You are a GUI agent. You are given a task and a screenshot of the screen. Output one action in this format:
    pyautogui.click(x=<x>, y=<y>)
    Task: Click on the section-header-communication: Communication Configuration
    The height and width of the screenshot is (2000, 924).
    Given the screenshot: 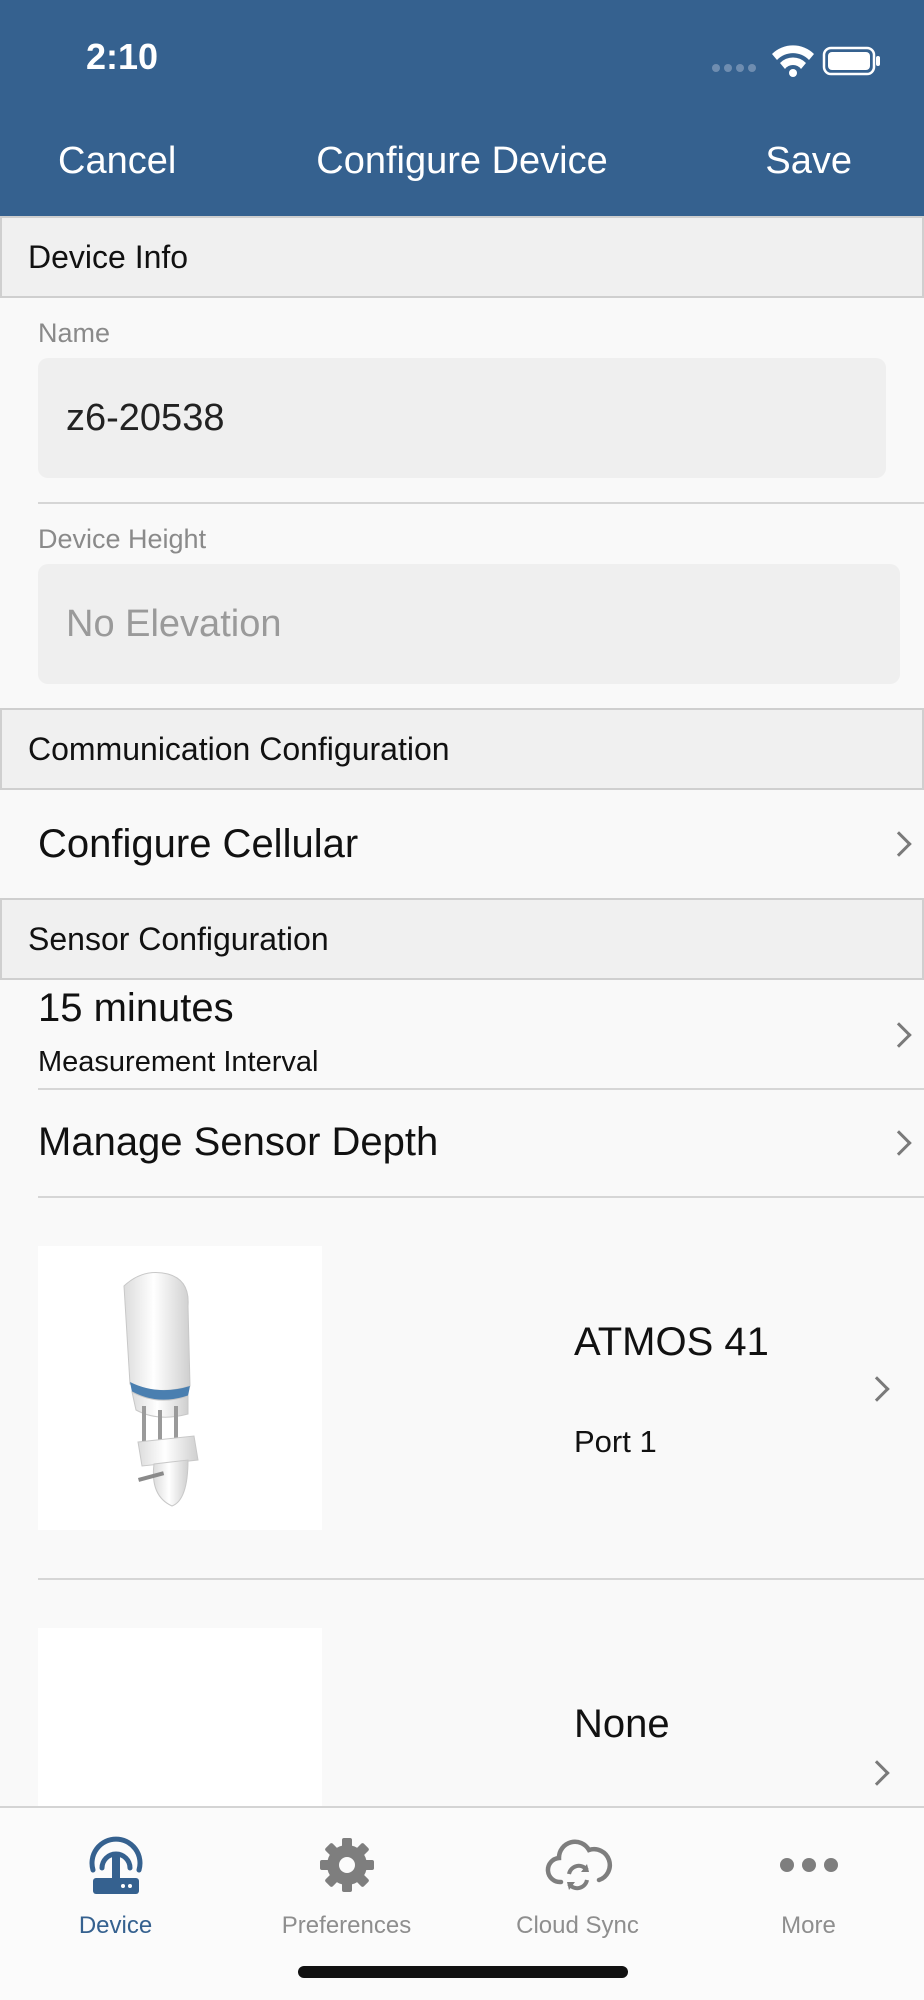 What is the action you would take?
    pyautogui.click(x=462, y=749)
    